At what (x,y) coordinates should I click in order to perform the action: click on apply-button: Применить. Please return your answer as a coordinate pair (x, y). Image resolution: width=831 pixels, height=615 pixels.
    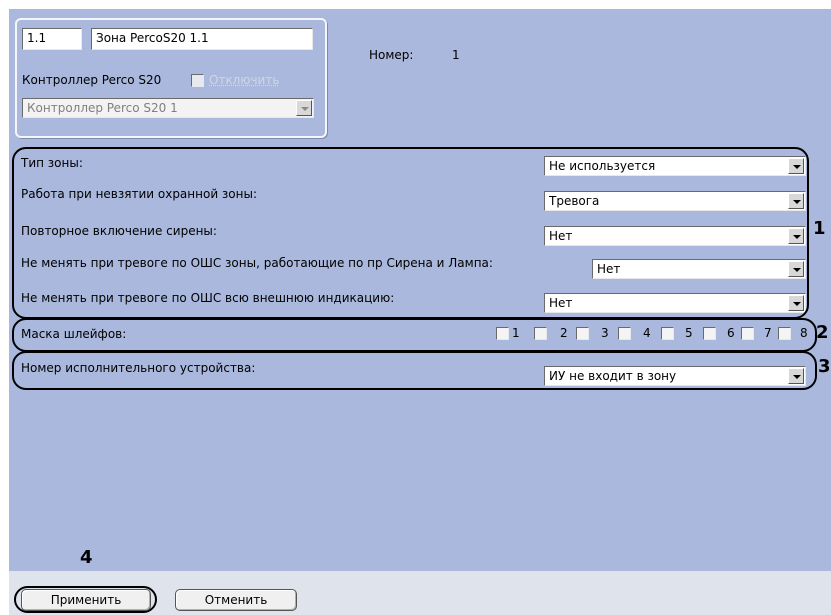
    Looking at the image, I should click on (86, 600).